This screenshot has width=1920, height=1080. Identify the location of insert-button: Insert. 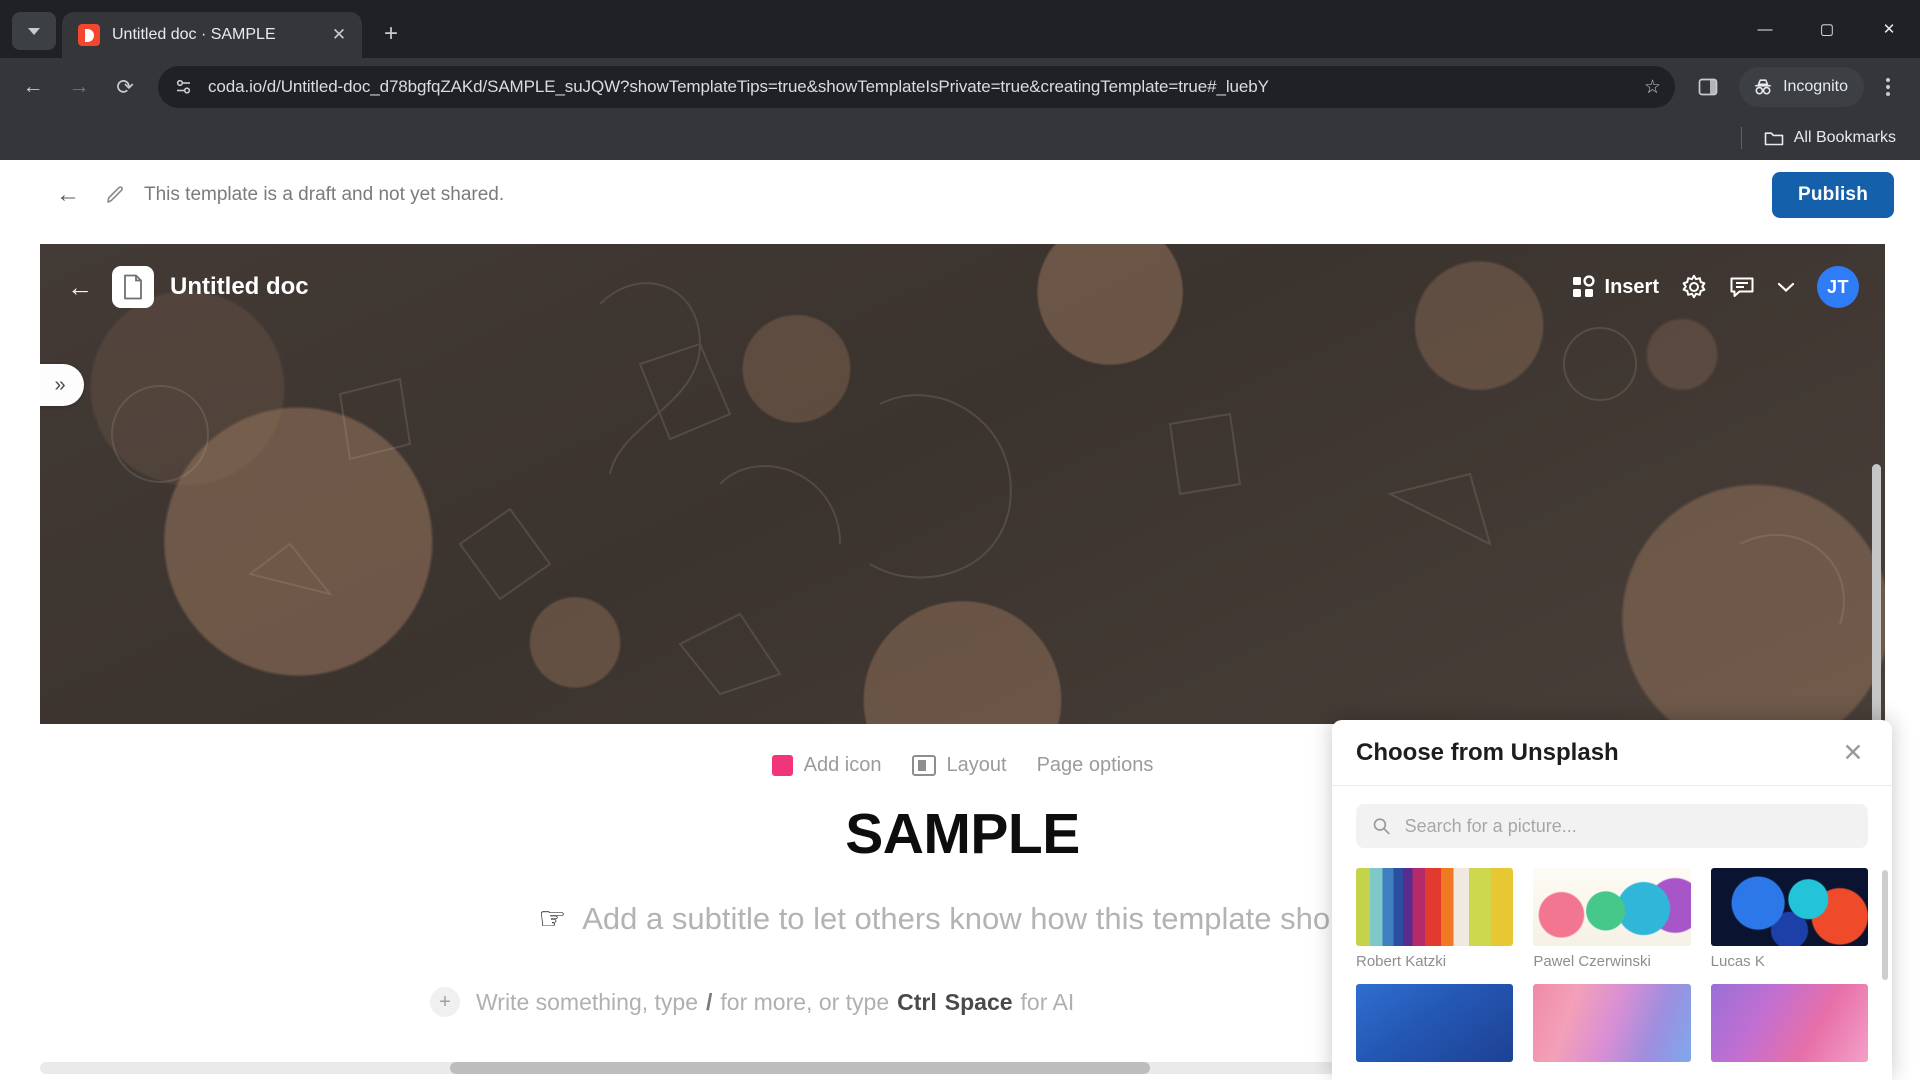
(1615, 287).